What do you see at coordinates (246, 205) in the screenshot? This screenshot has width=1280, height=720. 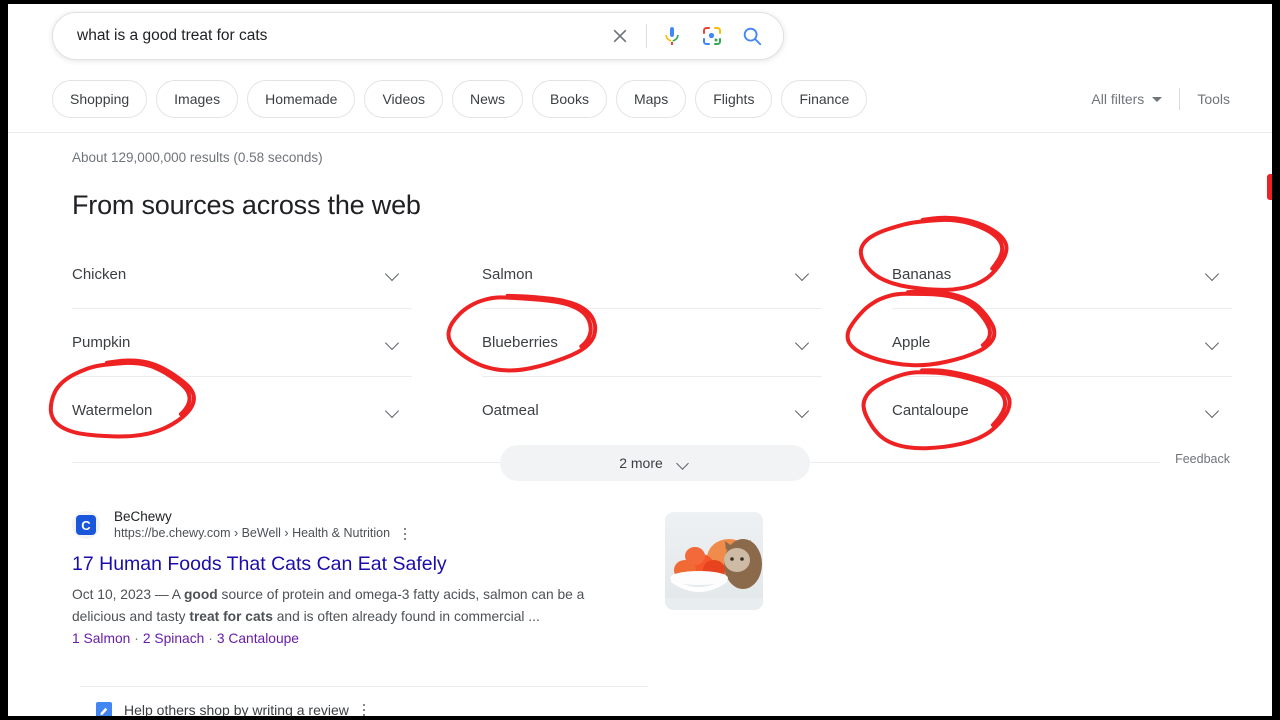 I see `page-title: From sources across the web` at bounding box center [246, 205].